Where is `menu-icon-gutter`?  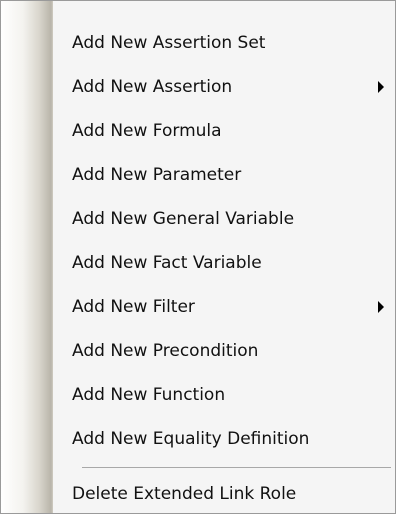
menu-icon-gutter is located at coordinates (27, 257).